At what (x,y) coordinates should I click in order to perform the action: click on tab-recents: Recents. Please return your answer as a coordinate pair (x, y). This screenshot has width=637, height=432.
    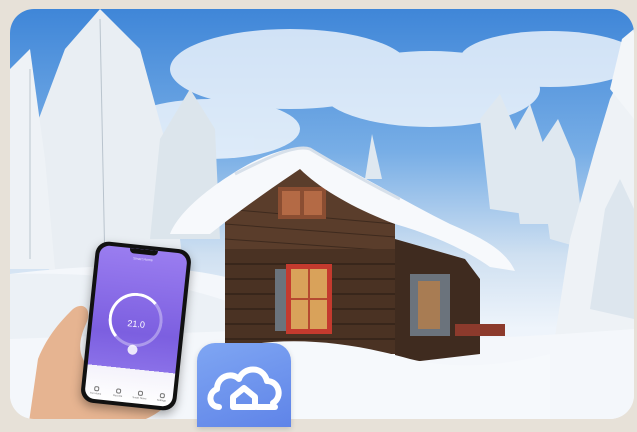
    Looking at the image, I should click on (117, 393).